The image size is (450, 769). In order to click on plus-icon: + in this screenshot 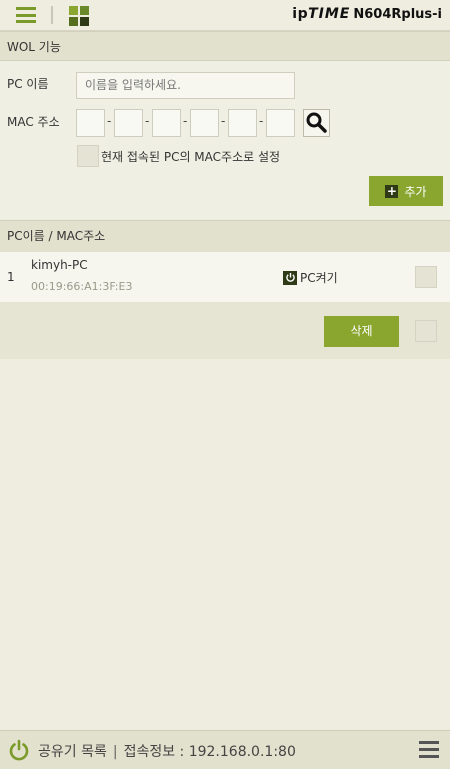, I will do `click(392, 190)`.